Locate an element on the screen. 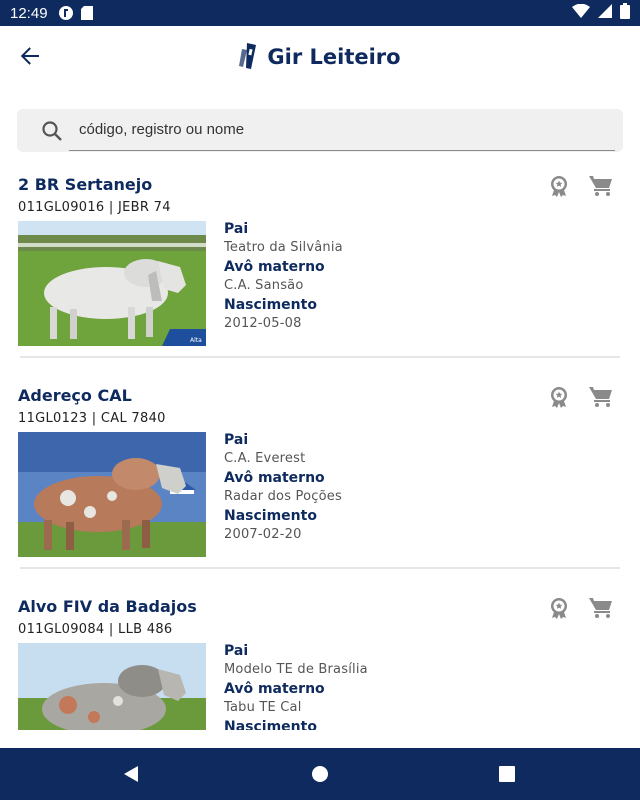  circle-home-icon is located at coordinates (320, 774).